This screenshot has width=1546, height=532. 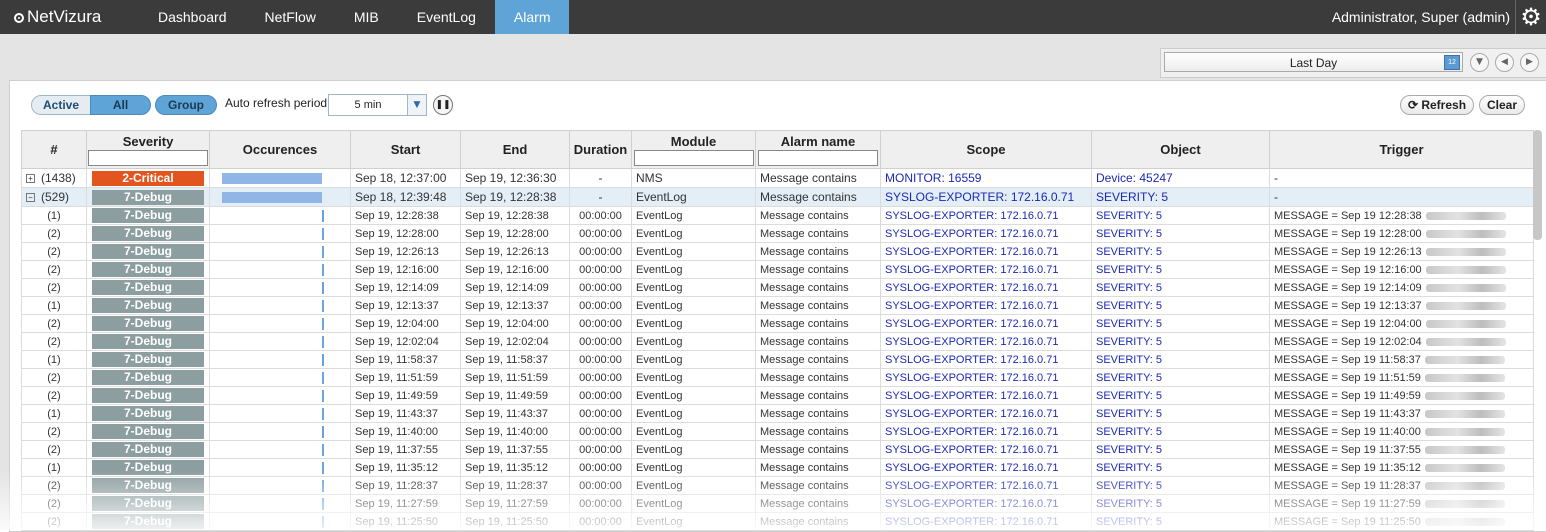 I want to click on pause-icon: ❚❚, so click(x=443, y=105).